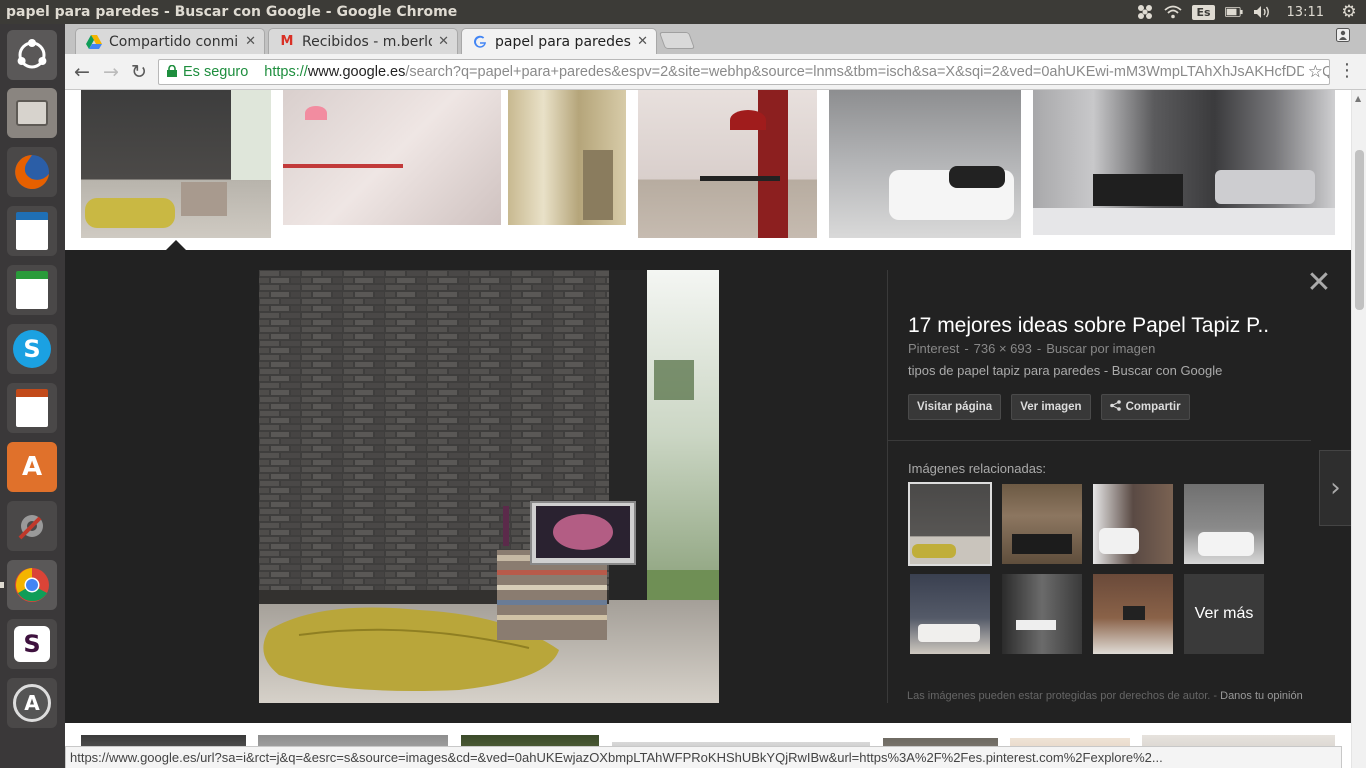 The height and width of the screenshot is (768, 1366). Describe the element at coordinates (32, 526) in the screenshot. I see `system-settings-icon` at that location.